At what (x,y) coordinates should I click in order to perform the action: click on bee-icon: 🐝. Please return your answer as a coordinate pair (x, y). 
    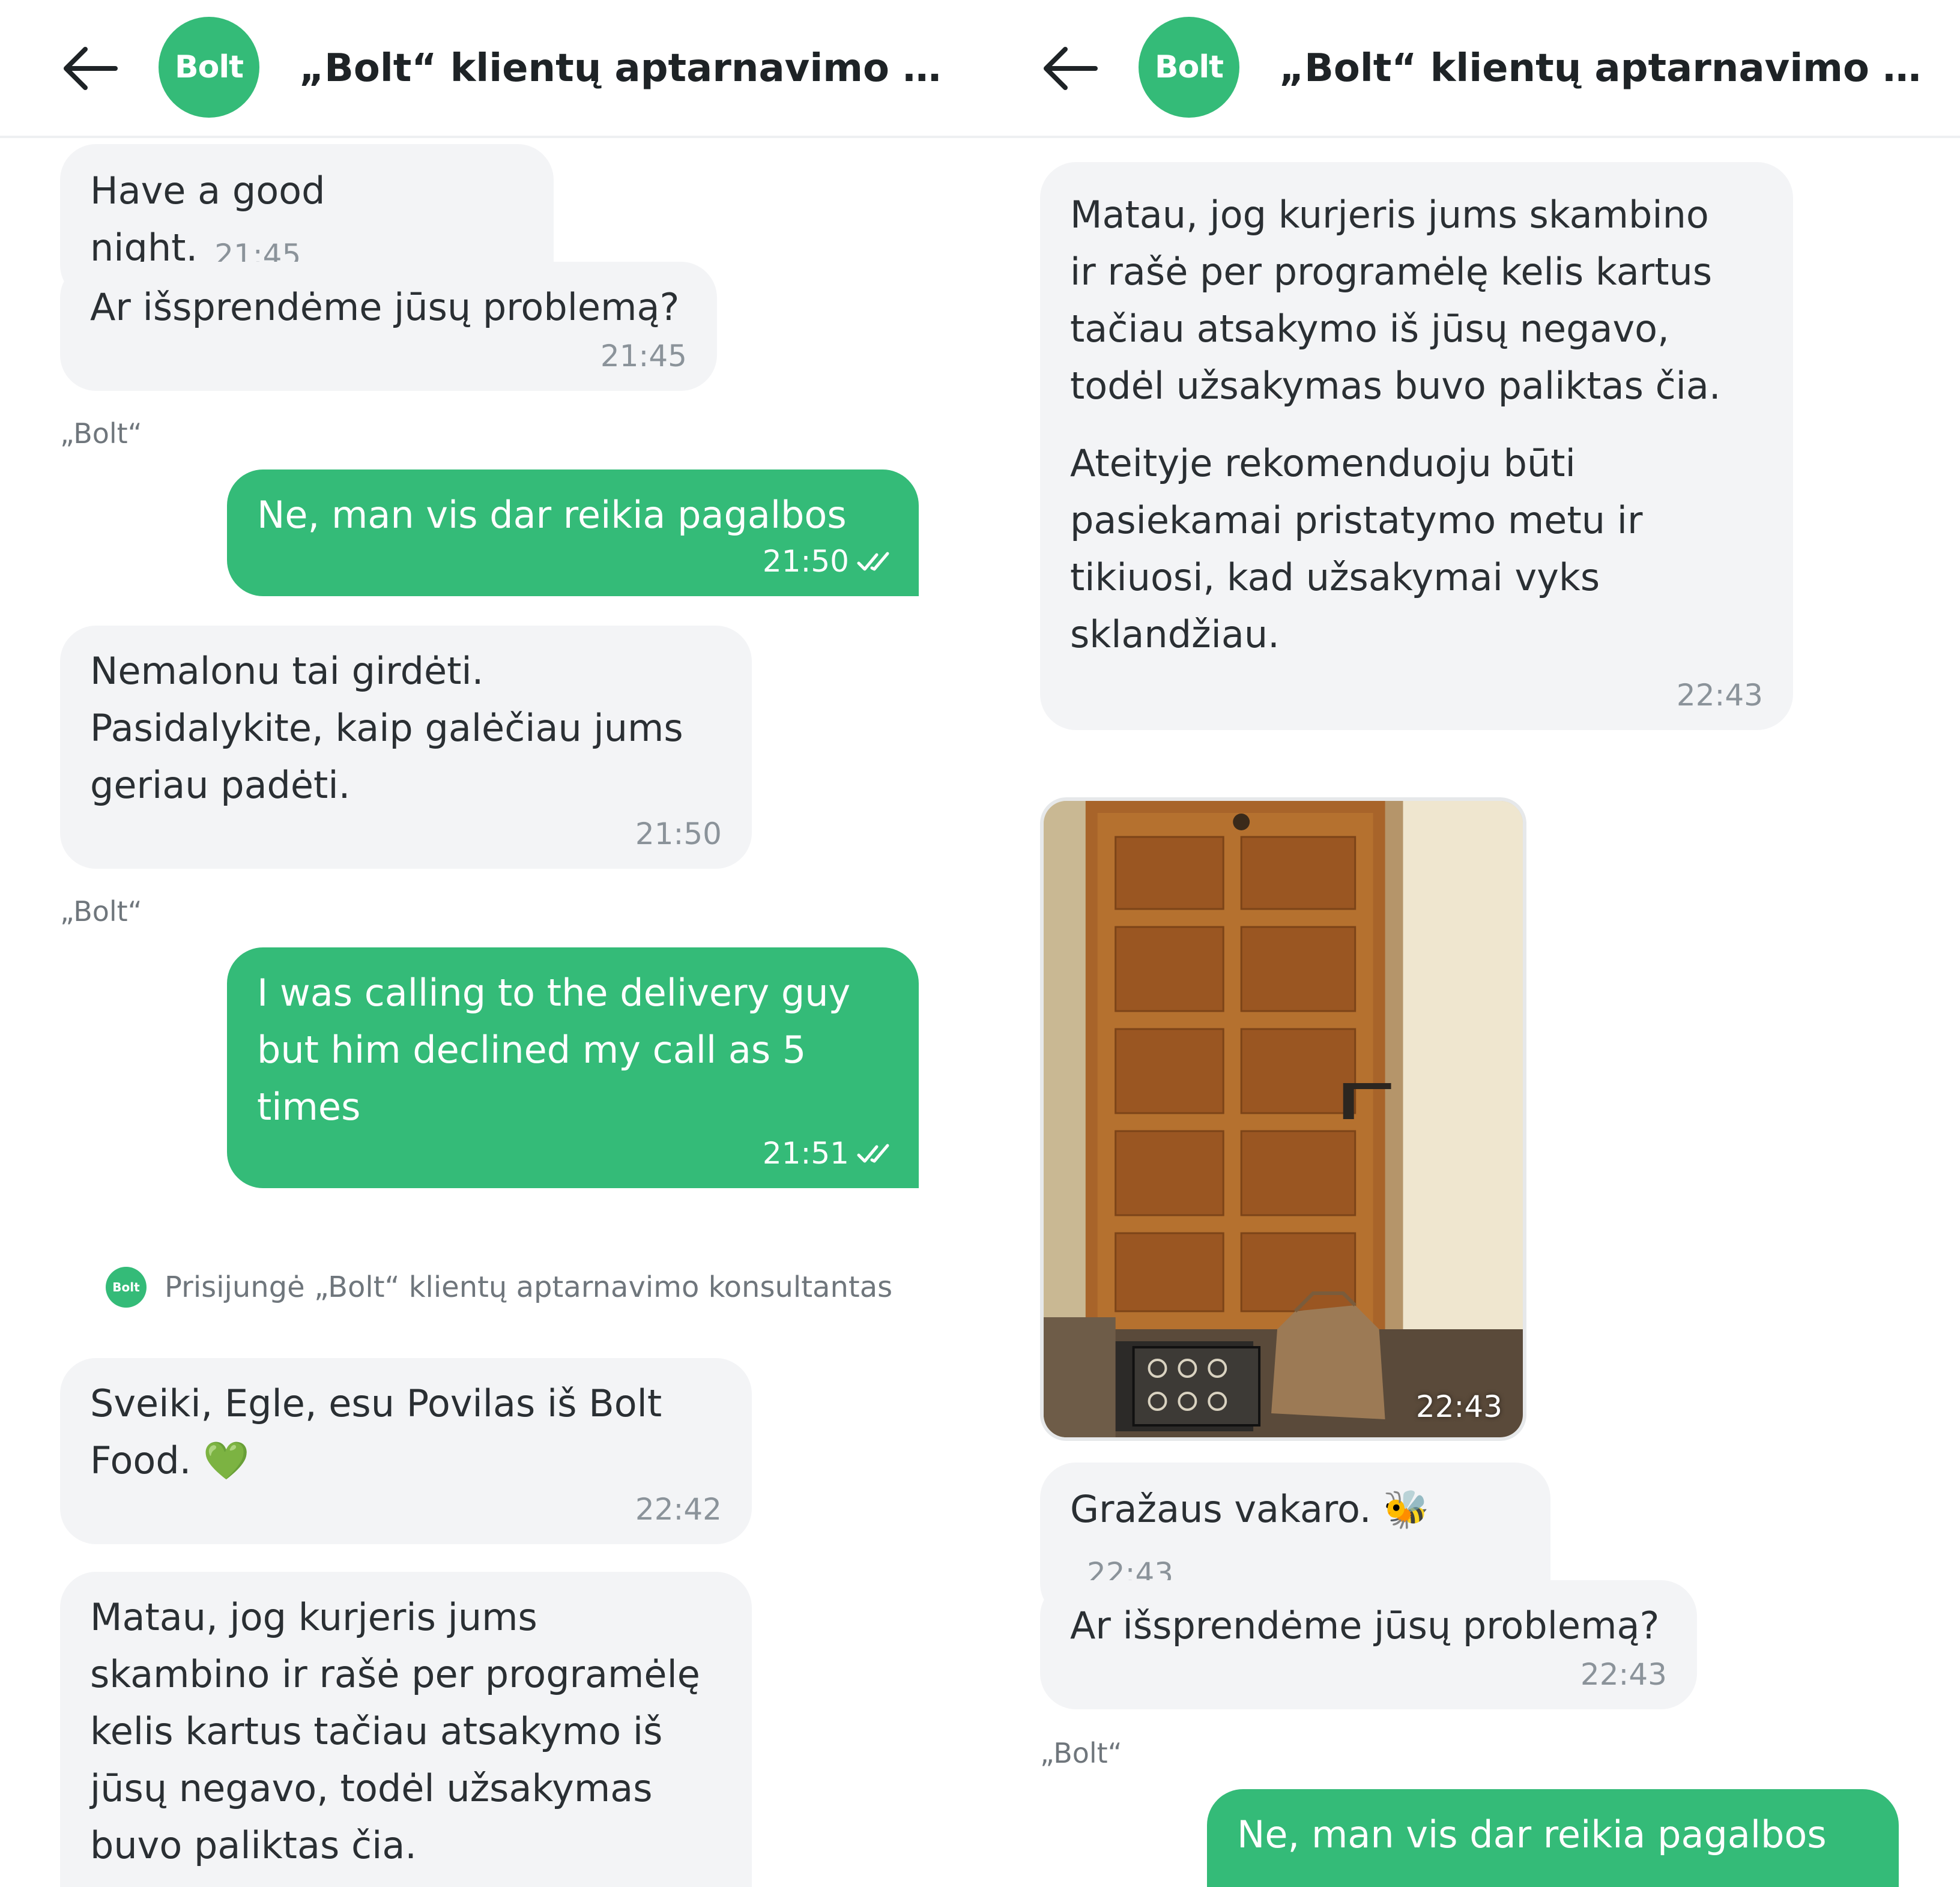
    Looking at the image, I should click on (1406, 1509).